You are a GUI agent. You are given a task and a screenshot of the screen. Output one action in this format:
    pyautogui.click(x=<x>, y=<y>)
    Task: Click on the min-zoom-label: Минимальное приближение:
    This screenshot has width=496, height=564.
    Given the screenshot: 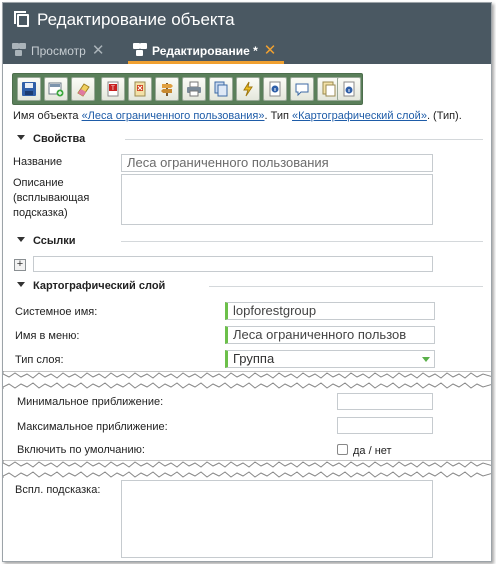 What is the action you would take?
    pyautogui.click(x=90, y=402)
    